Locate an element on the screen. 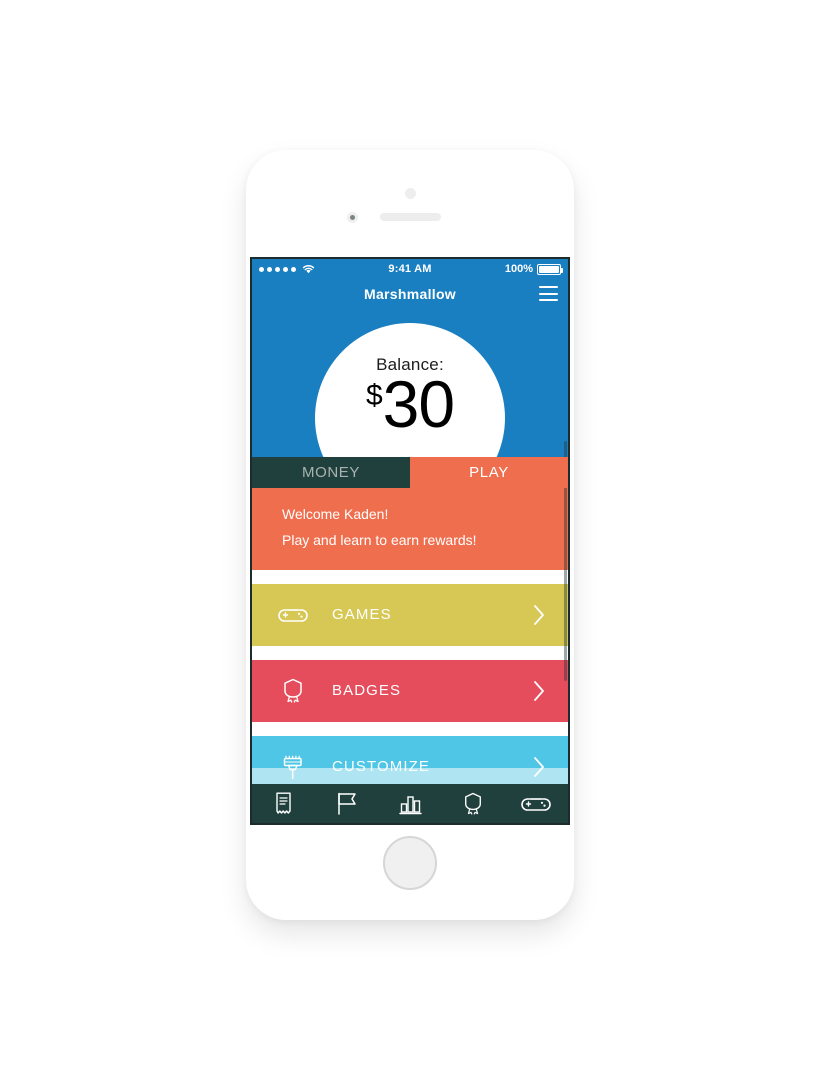  balance-value: 30 is located at coordinates (418, 404).